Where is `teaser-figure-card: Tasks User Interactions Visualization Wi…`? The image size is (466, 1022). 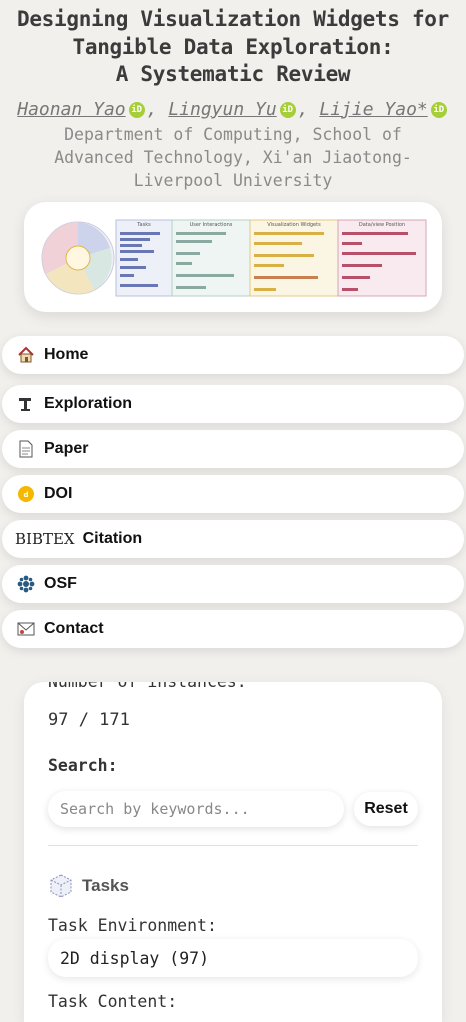 teaser-figure-card: Tasks User Interactions Visualization Wi… is located at coordinates (233, 257).